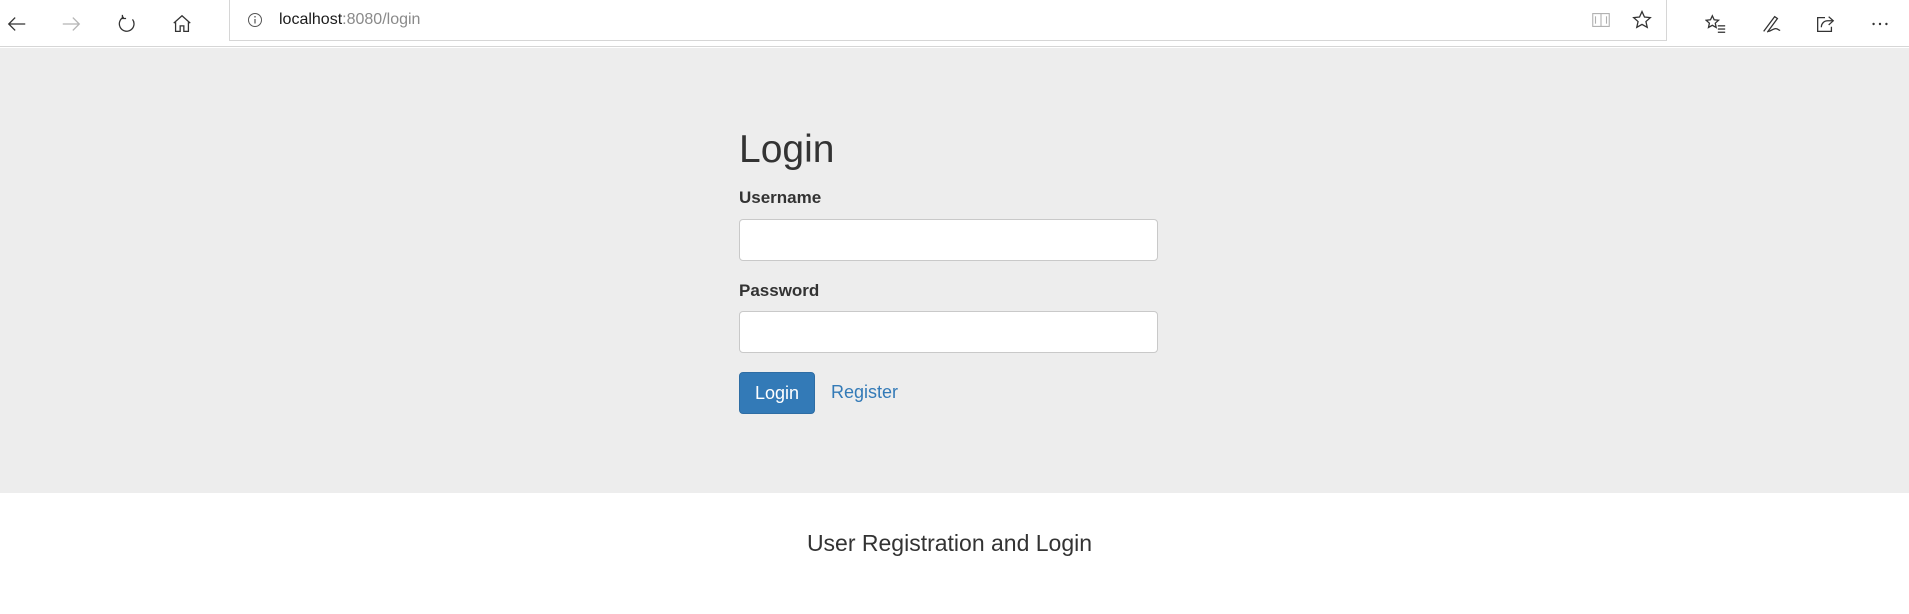  What do you see at coordinates (779, 290) in the screenshot?
I see `password-label: Password` at bounding box center [779, 290].